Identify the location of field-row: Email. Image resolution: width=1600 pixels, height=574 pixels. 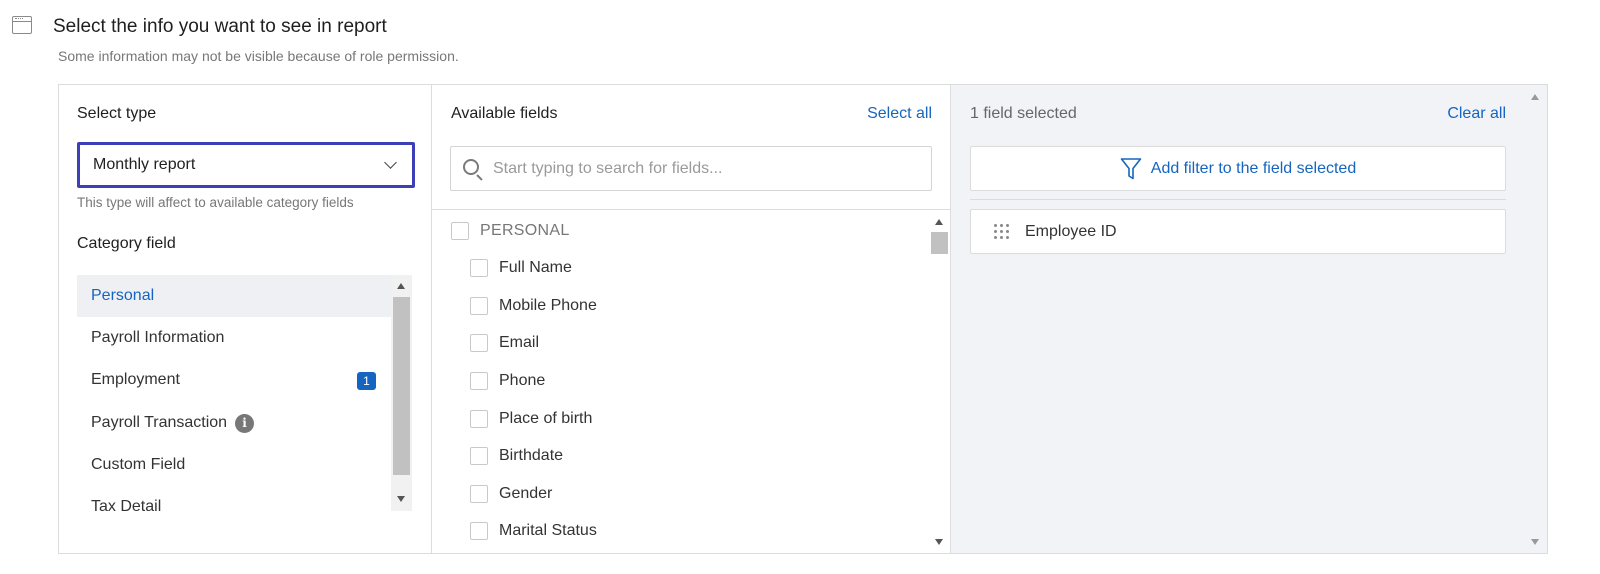
(504, 343).